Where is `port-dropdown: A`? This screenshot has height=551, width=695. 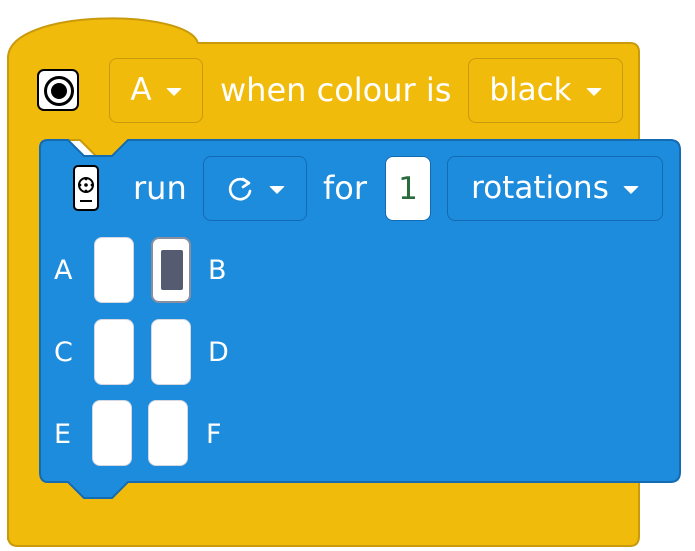 port-dropdown: A is located at coordinates (156, 90).